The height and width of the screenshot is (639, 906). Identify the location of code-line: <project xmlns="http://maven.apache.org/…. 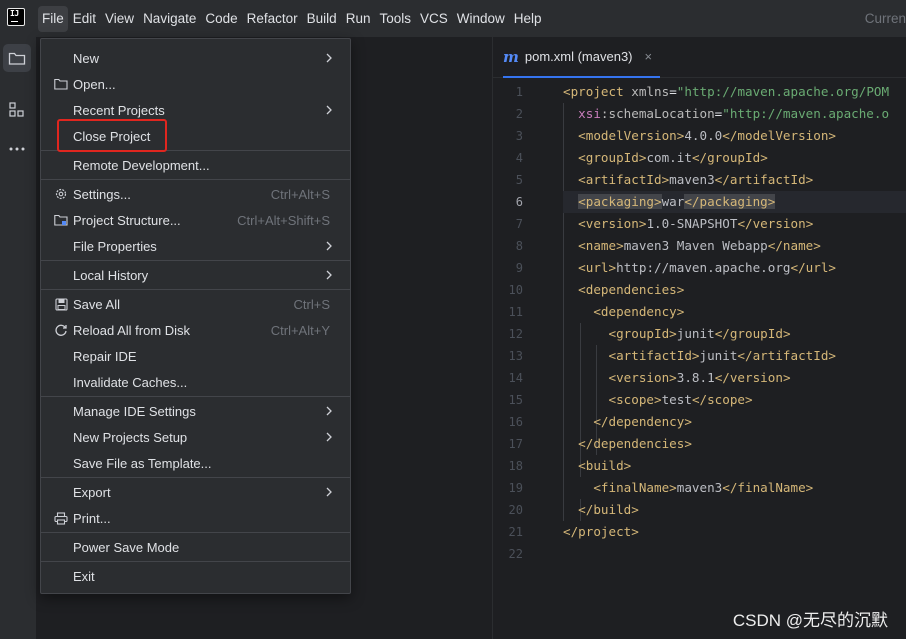
(734, 92).